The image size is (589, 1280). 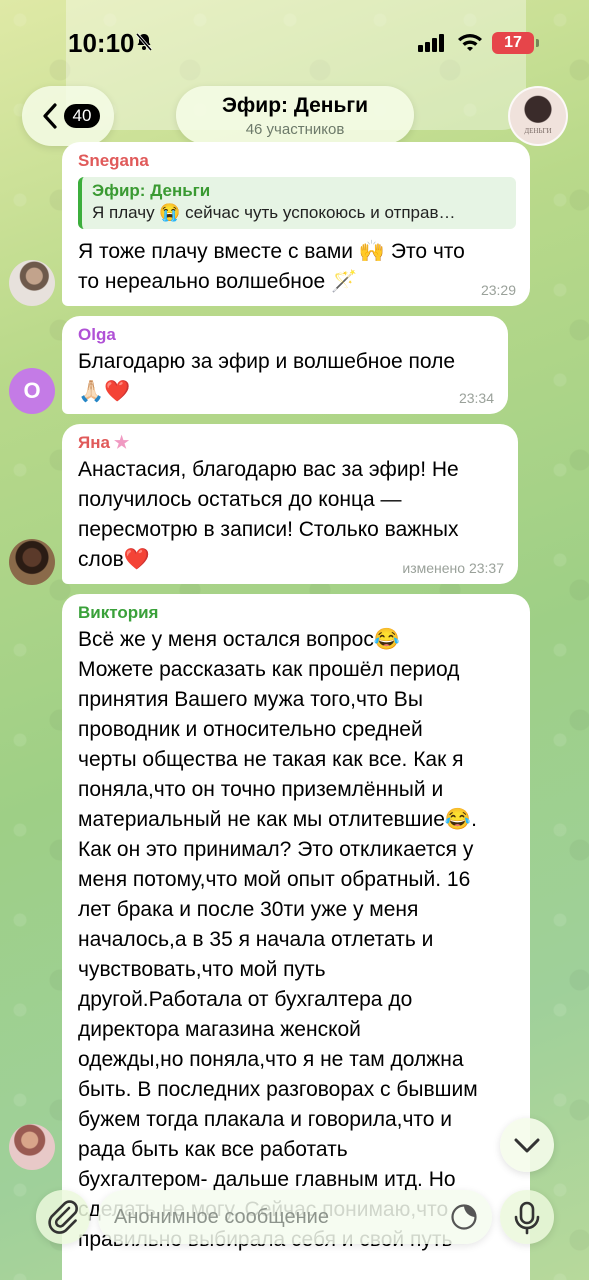 What do you see at coordinates (151, 190) in the screenshot?
I see `reply-title: Эфир: Деньги` at bounding box center [151, 190].